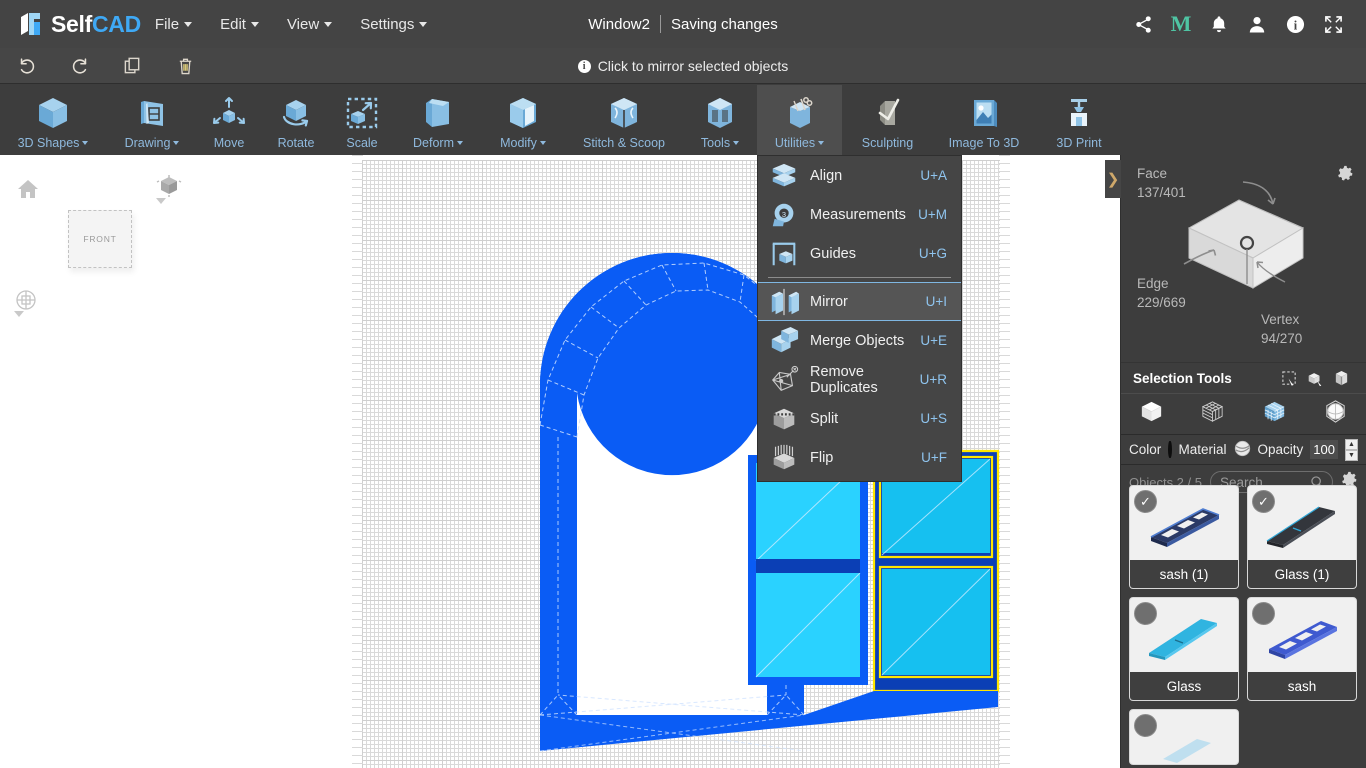 This screenshot has height=768, width=1366. What do you see at coordinates (185, 66) in the screenshot?
I see `delete-button` at bounding box center [185, 66].